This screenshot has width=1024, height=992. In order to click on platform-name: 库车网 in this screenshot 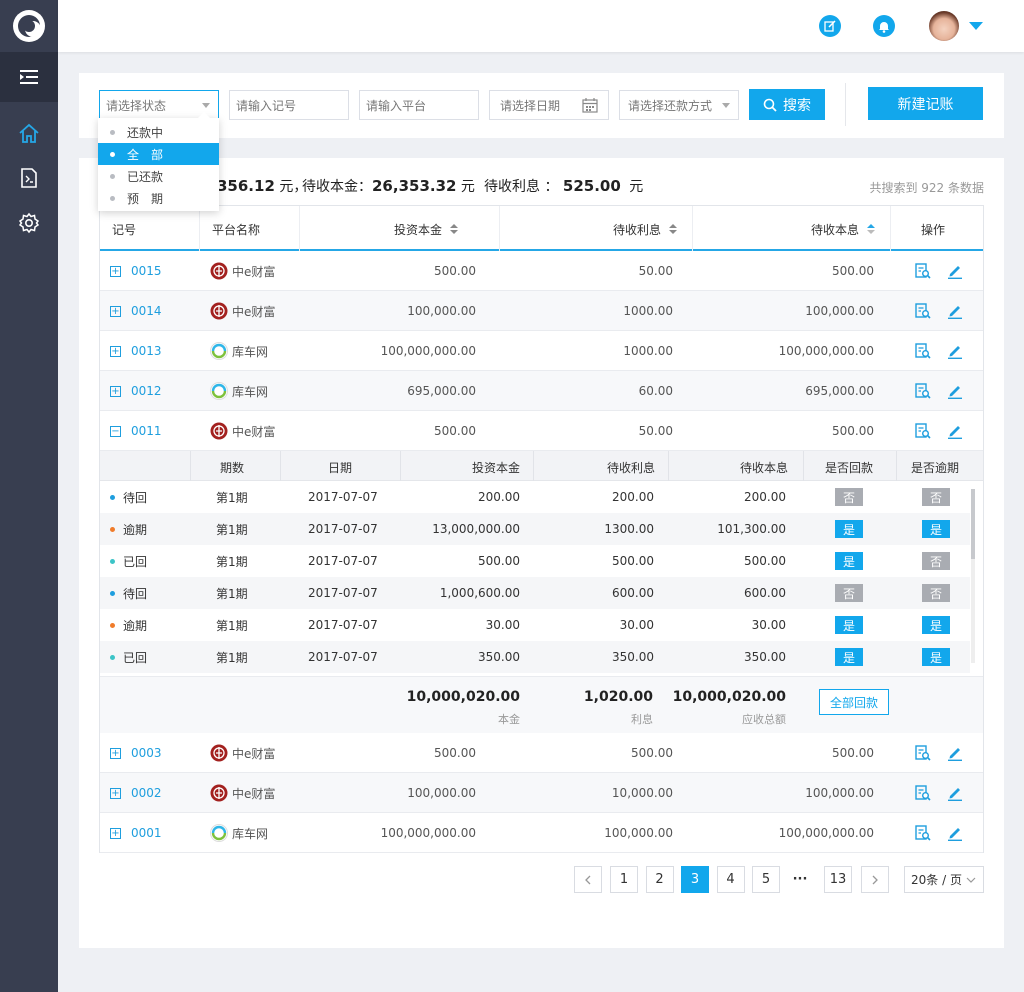, I will do `click(250, 391)`.